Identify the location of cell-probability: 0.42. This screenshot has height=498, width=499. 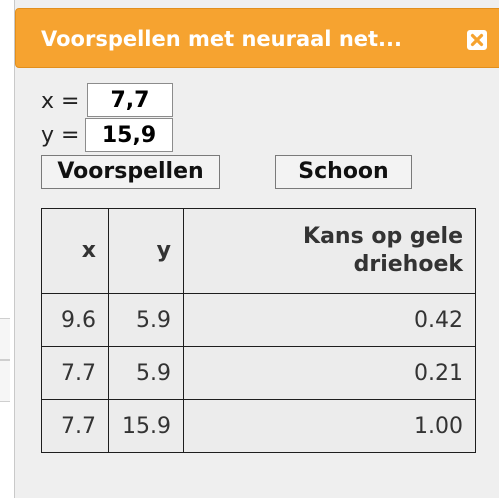
(329, 320).